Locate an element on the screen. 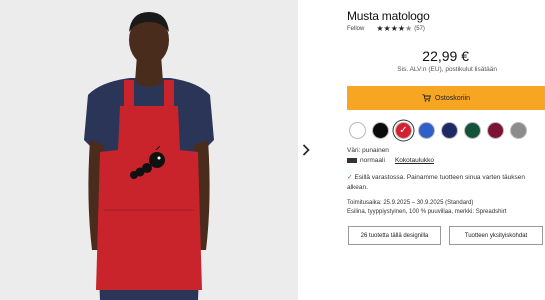 This screenshot has height=300, width=545. rating-stars: ★ ★ ★ ★ ★ is located at coordinates (394, 29).